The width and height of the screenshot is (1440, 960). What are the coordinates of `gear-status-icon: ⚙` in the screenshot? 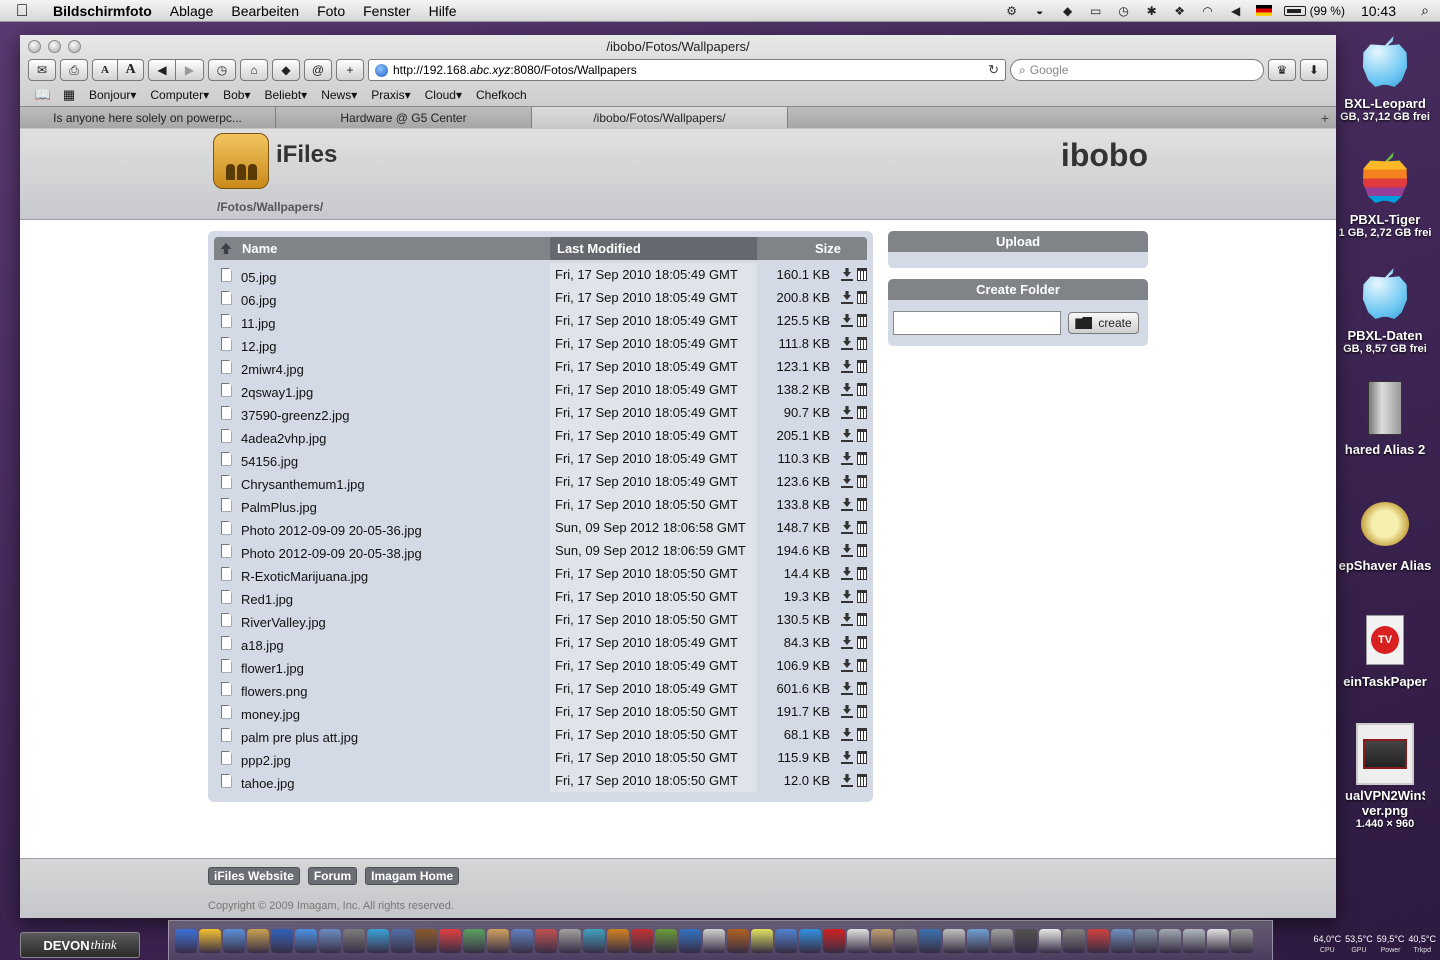 It's located at (1012, 11).